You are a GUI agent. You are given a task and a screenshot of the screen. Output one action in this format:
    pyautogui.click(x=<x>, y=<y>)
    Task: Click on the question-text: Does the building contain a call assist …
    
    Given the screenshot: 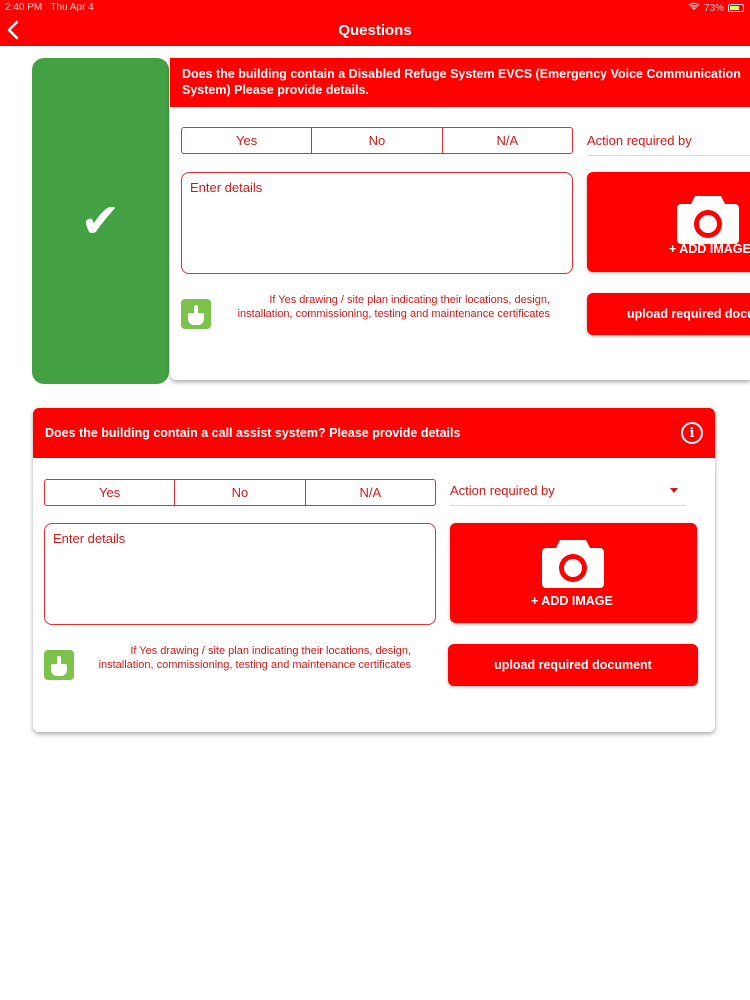 What is the action you would take?
    pyautogui.click(x=253, y=433)
    